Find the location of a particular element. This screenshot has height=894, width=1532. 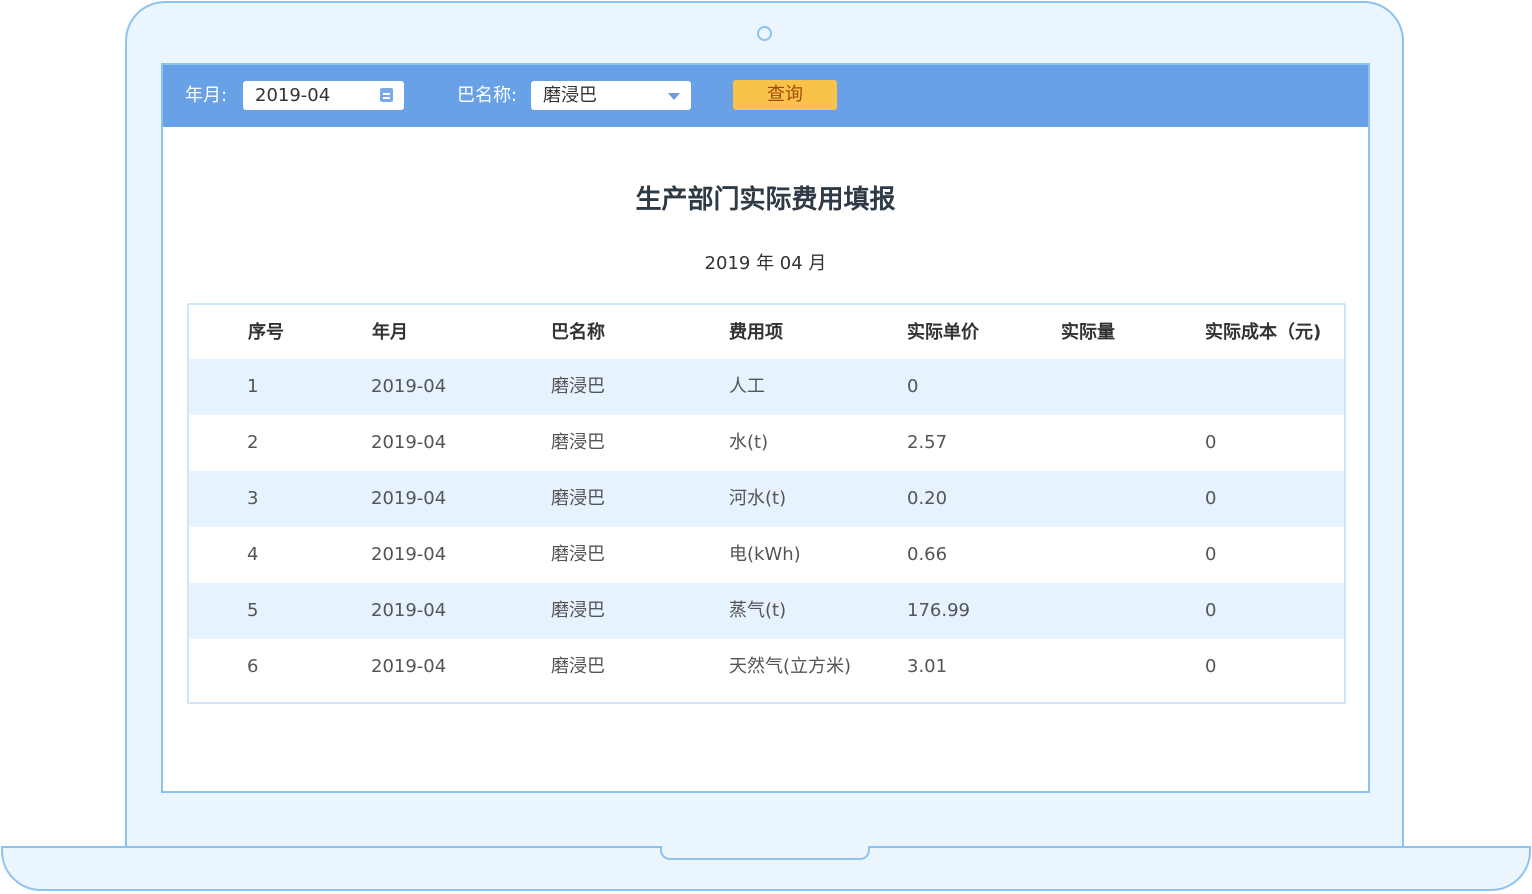

camera-icon is located at coordinates (764, 33).